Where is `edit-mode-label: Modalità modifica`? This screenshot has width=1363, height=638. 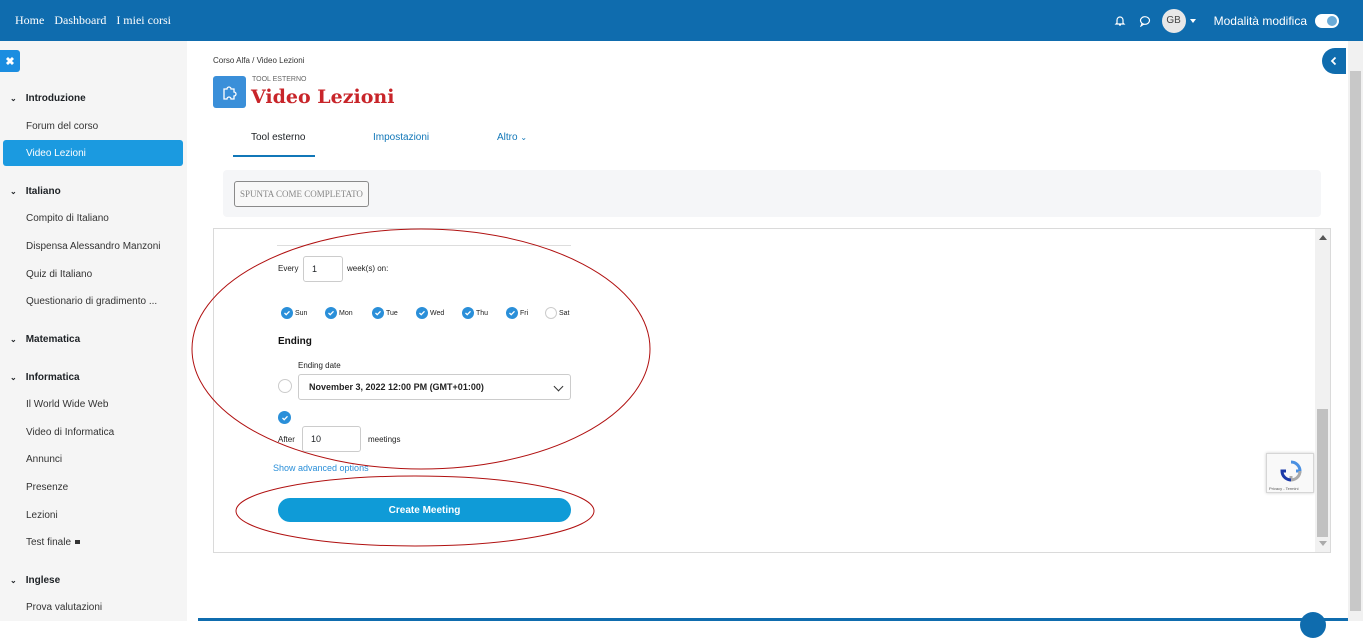 edit-mode-label: Modalità modifica is located at coordinates (1260, 20).